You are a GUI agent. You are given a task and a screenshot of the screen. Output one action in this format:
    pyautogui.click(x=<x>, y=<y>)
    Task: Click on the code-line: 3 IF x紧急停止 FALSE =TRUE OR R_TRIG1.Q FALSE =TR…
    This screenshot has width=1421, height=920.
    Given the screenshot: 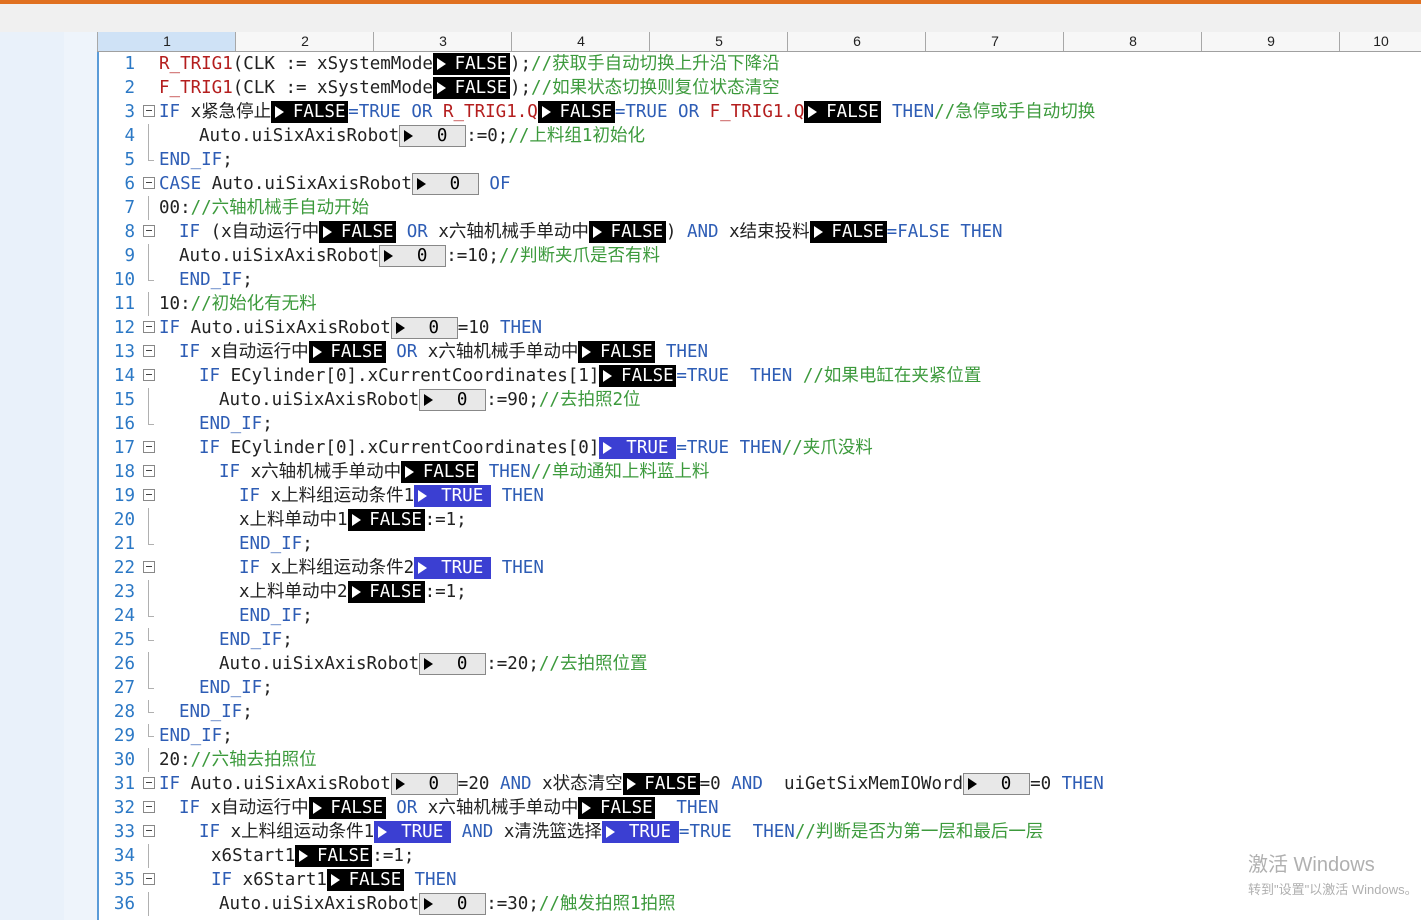 What is the action you would take?
    pyautogui.click(x=760, y=112)
    